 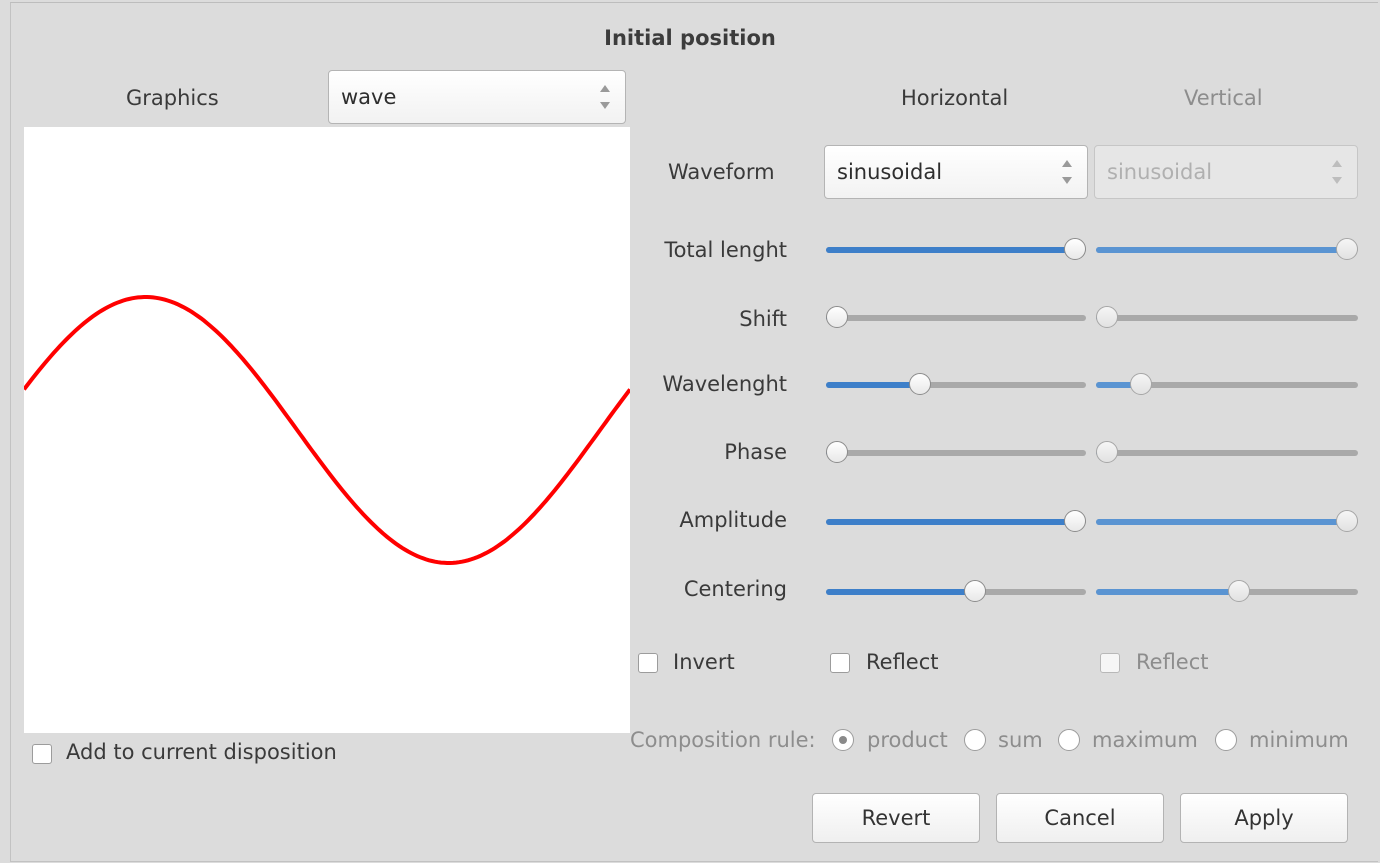 I want to click on graphics-select-value: wave, so click(x=369, y=97).